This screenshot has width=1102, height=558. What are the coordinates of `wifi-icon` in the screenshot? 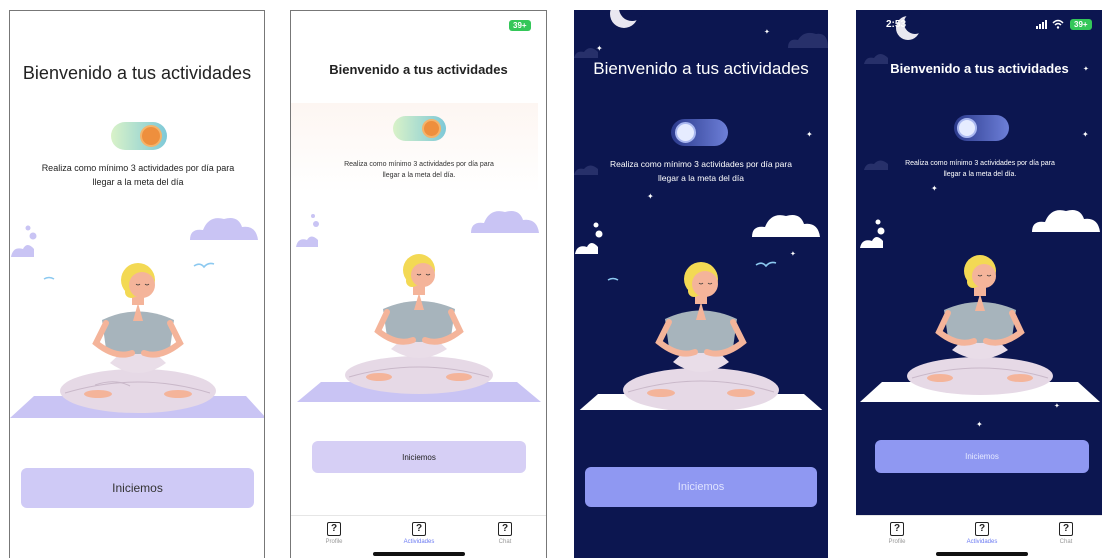 It's located at (1058, 24).